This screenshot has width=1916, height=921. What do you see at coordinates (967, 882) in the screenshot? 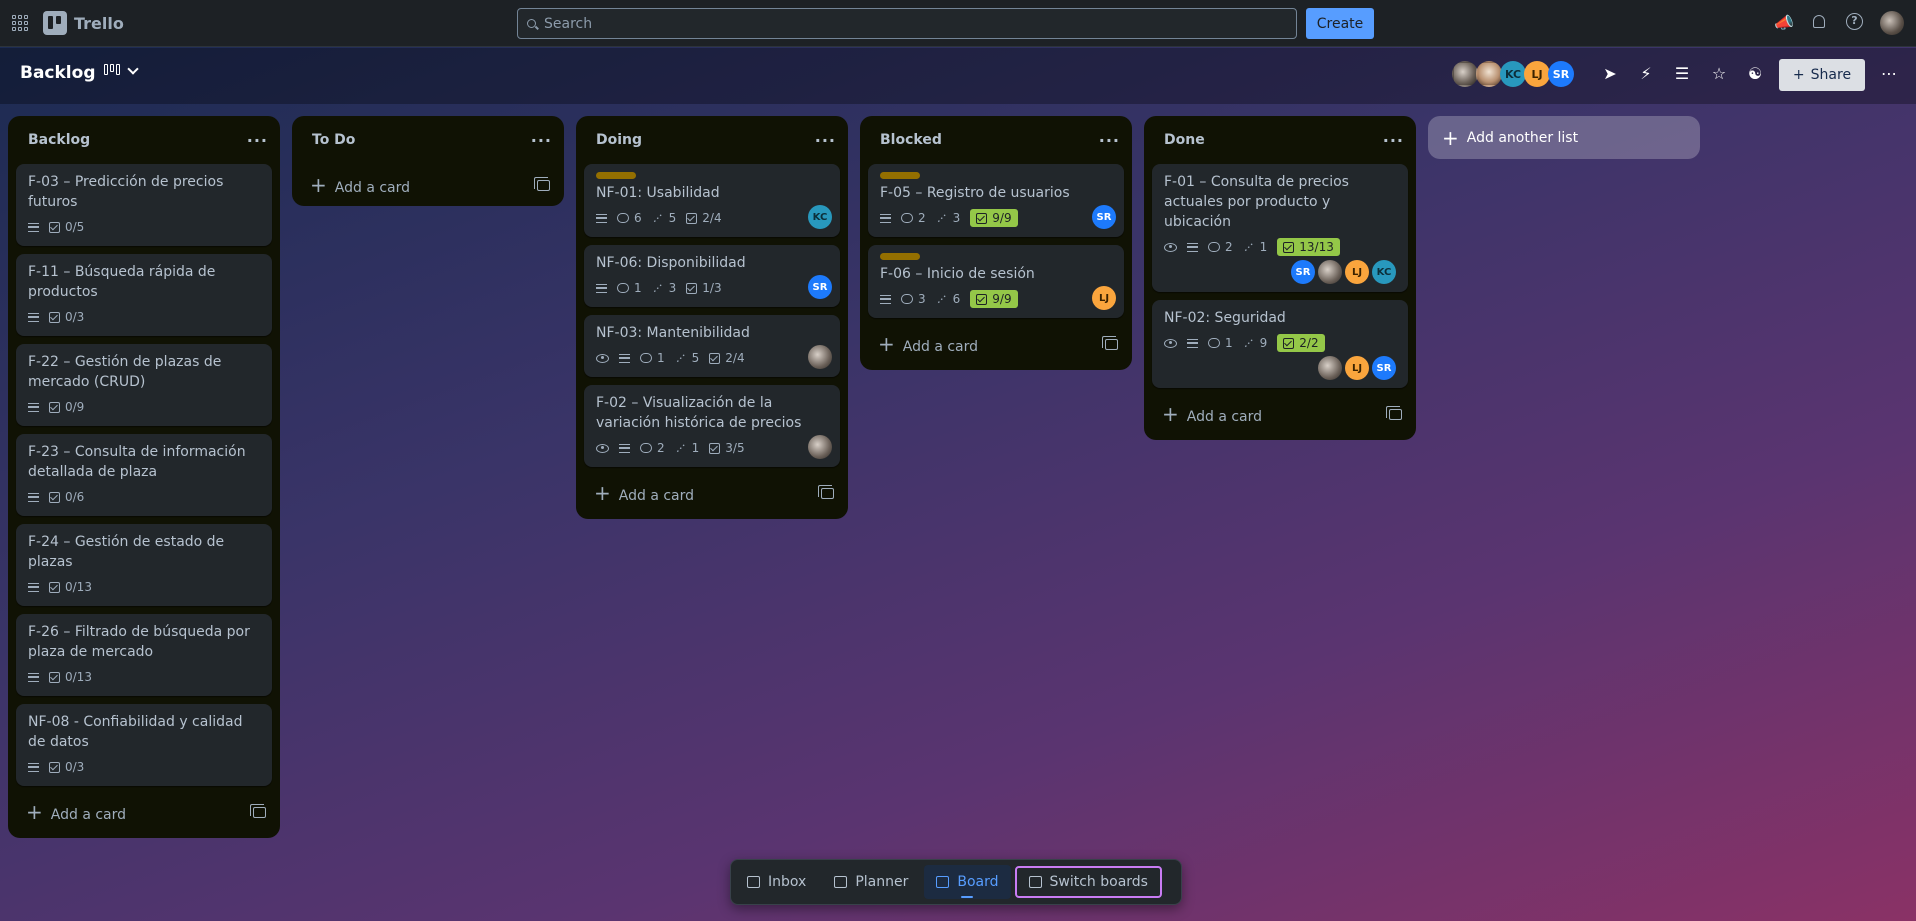
I see `board-button: Board` at bounding box center [967, 882].